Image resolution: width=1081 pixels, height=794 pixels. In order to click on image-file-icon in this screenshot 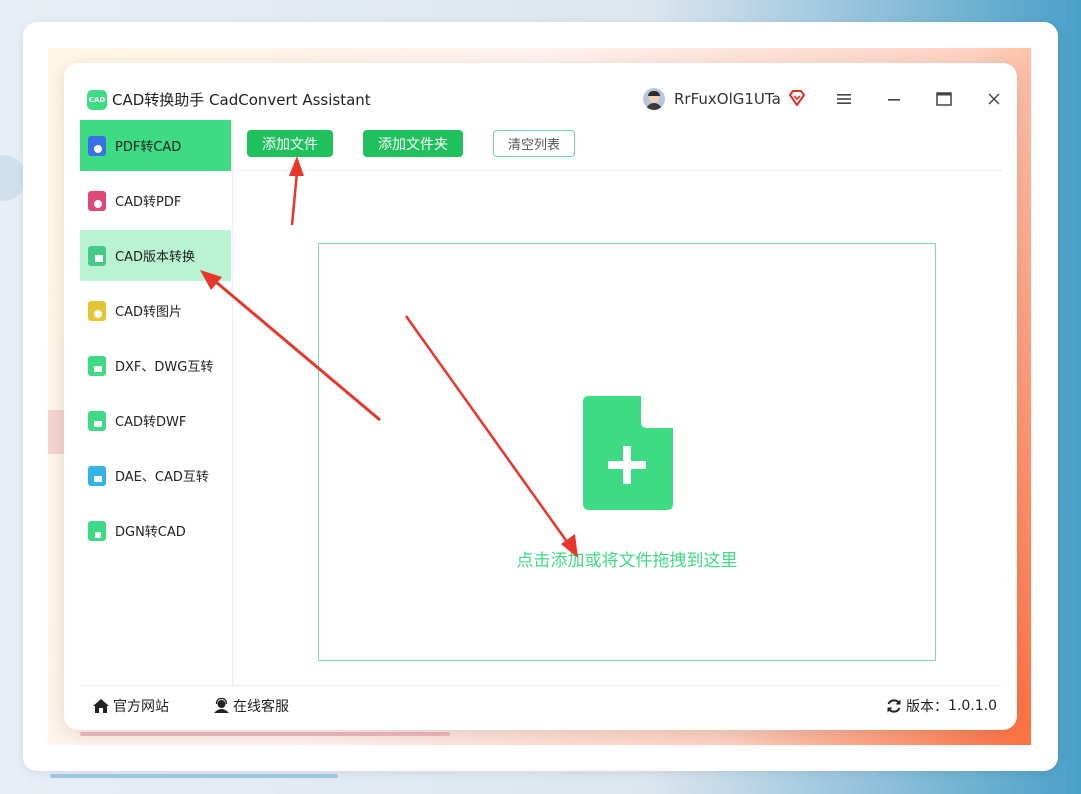, I will do `click(97, 310)`.